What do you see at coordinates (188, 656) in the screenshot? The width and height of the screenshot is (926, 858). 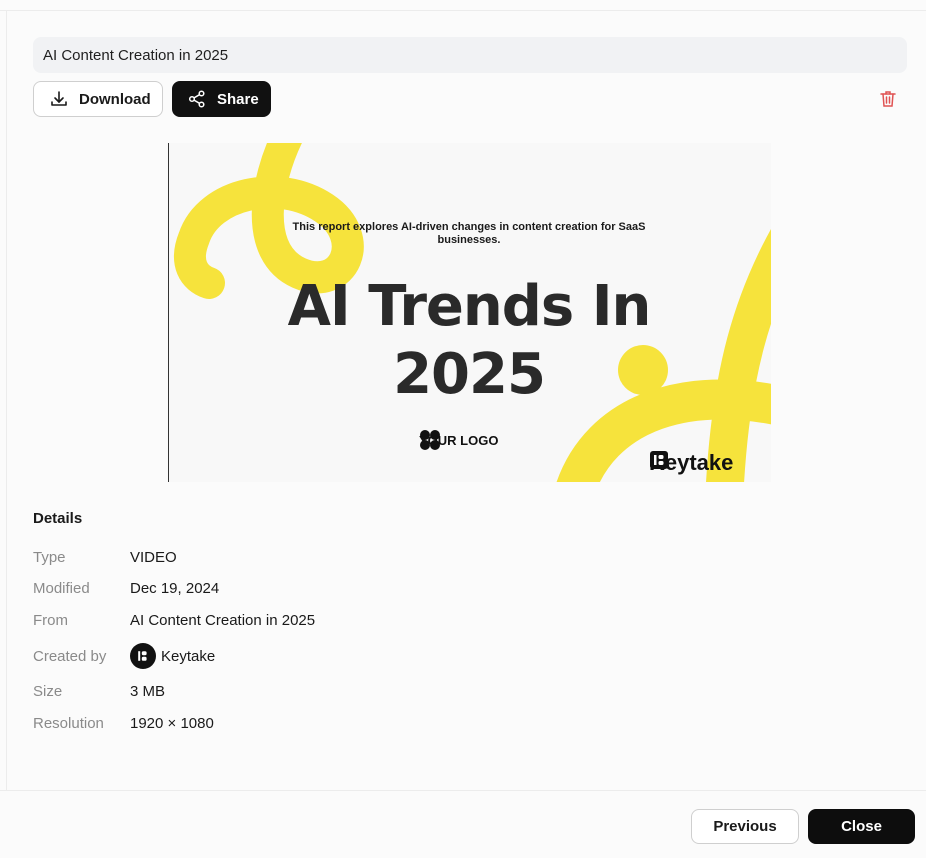 I see `creator-name: Keytake` at bounding box center [188, 656].